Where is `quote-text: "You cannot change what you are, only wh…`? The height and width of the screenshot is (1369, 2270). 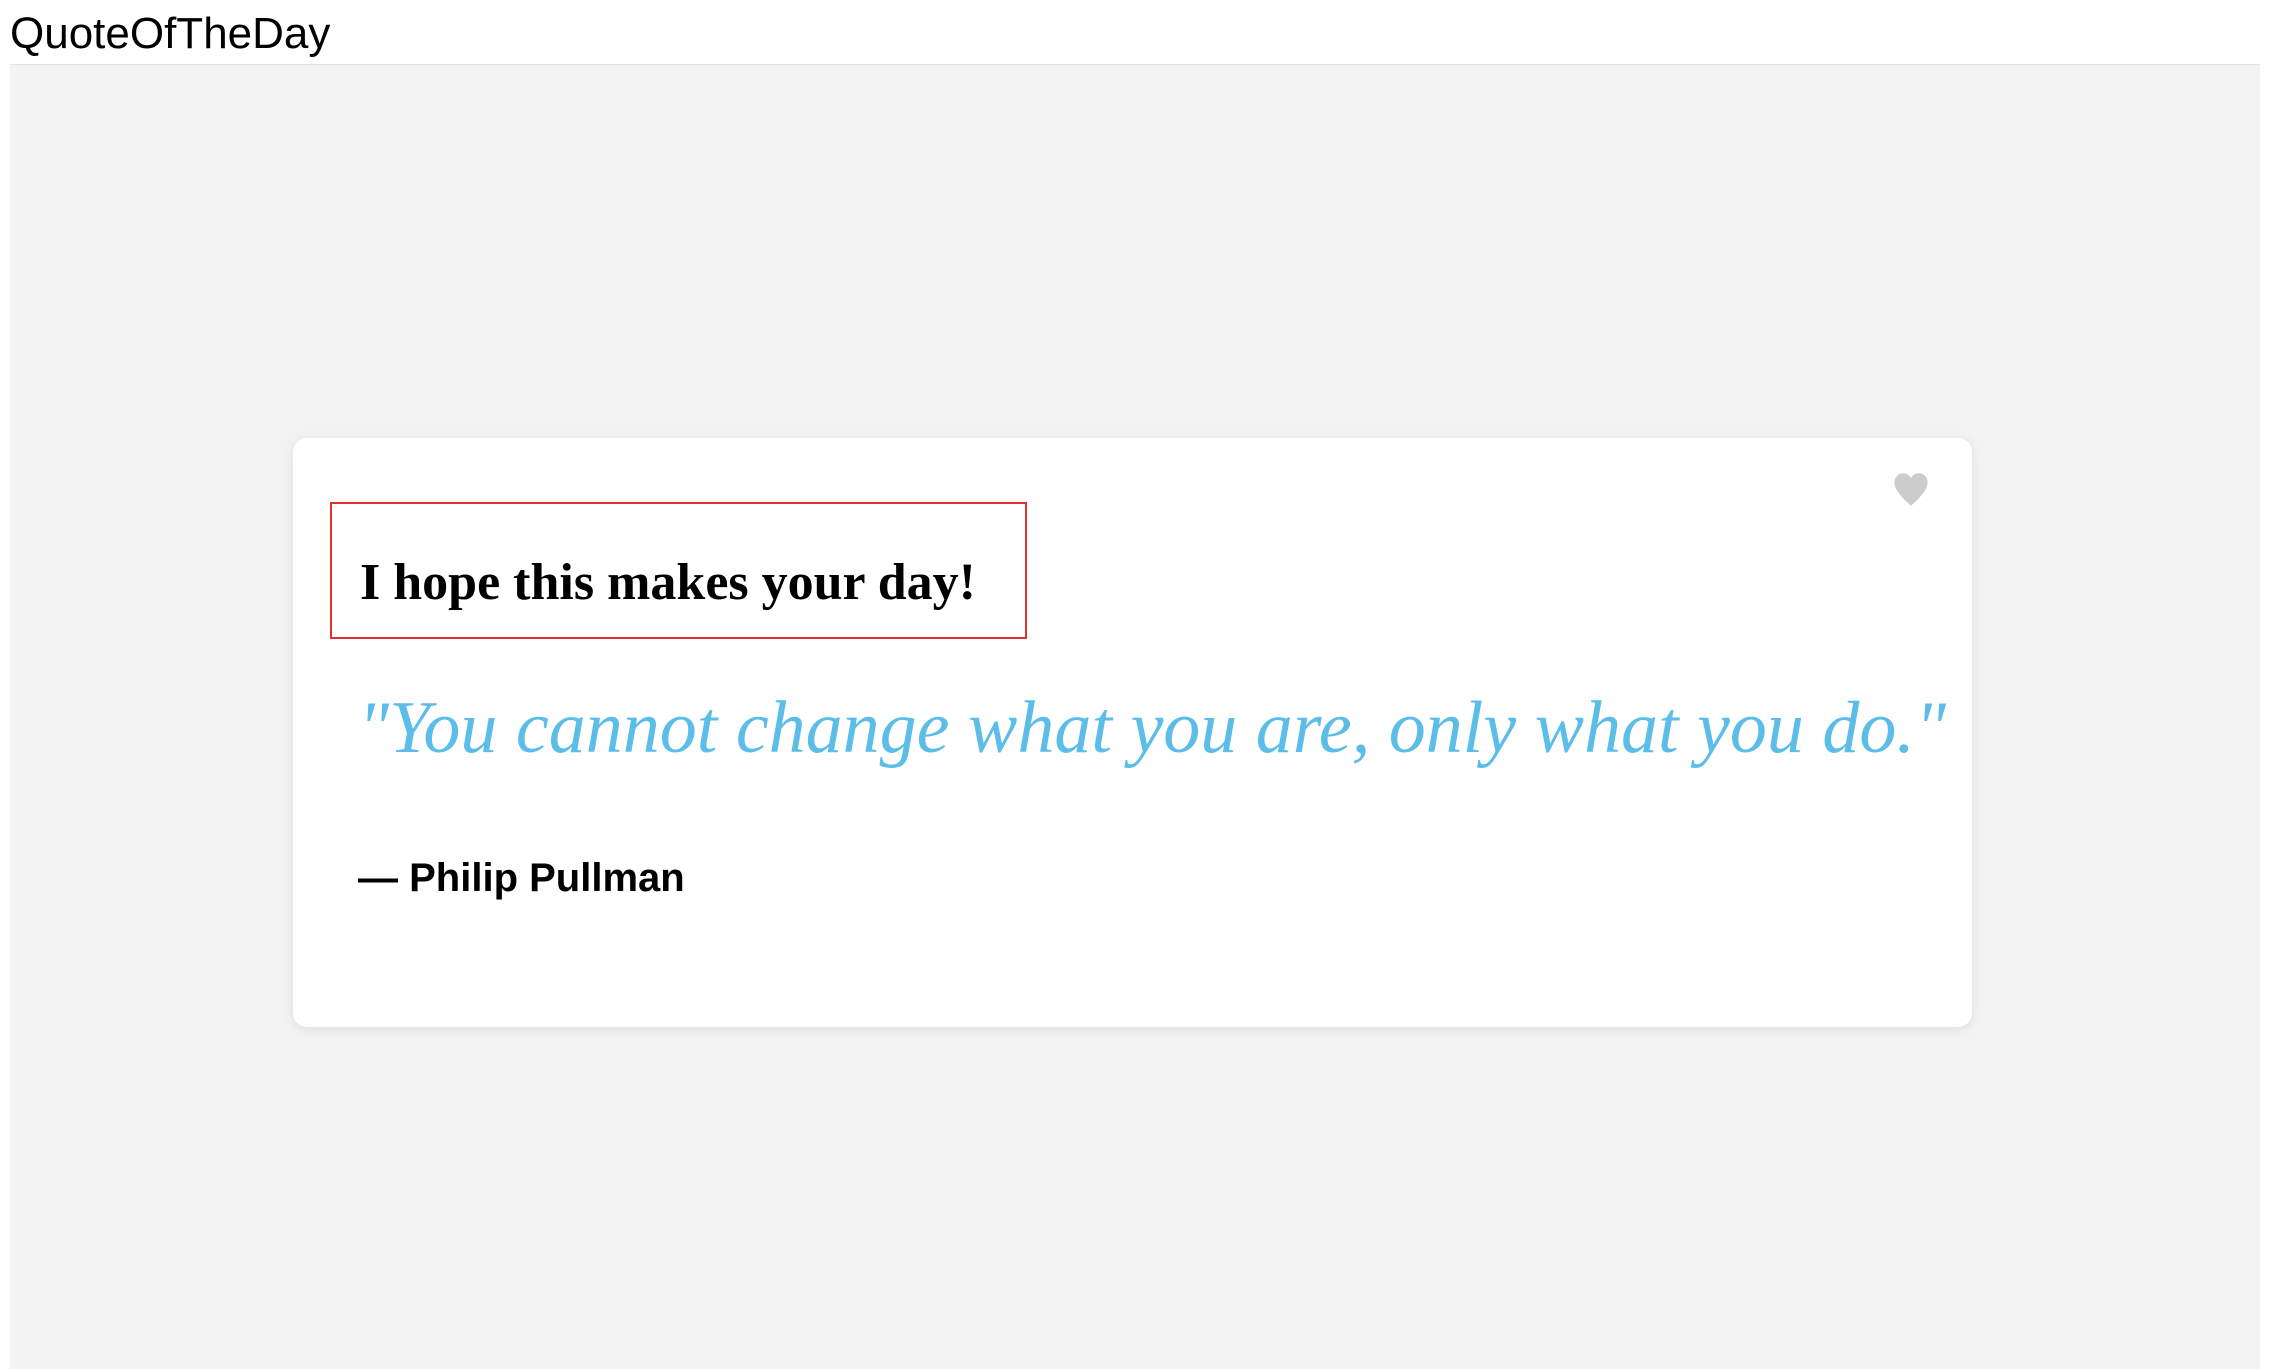 quote-text: "You cannot change what you are, only wh… is located at coordinates (1152, 728).